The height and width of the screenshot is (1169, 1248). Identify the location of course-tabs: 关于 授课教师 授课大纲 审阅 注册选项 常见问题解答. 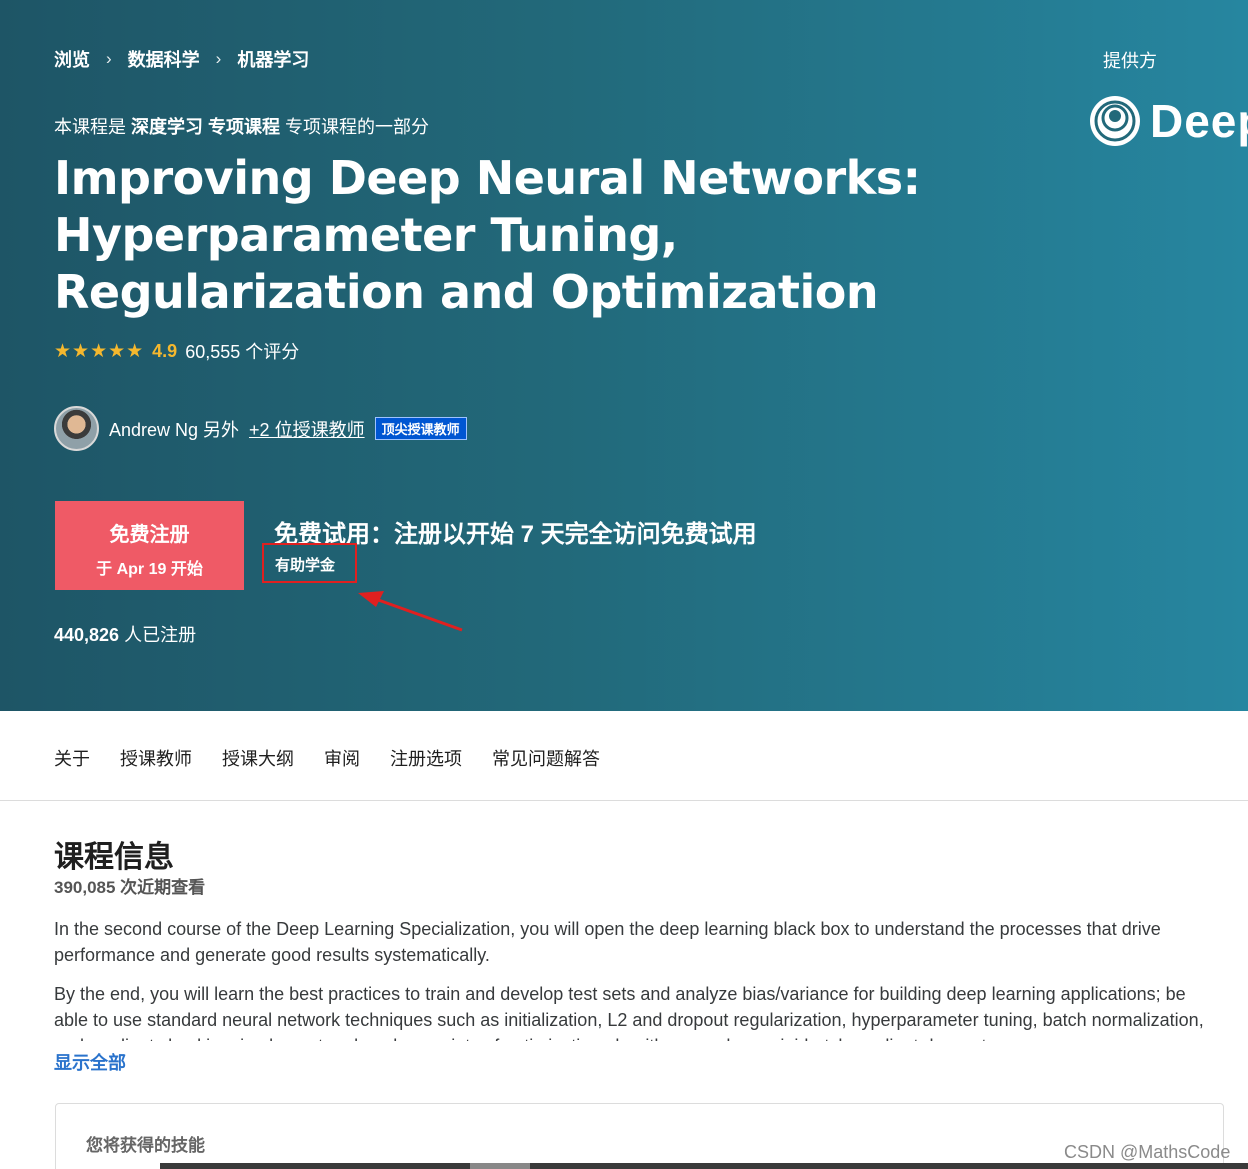
(624, 756).